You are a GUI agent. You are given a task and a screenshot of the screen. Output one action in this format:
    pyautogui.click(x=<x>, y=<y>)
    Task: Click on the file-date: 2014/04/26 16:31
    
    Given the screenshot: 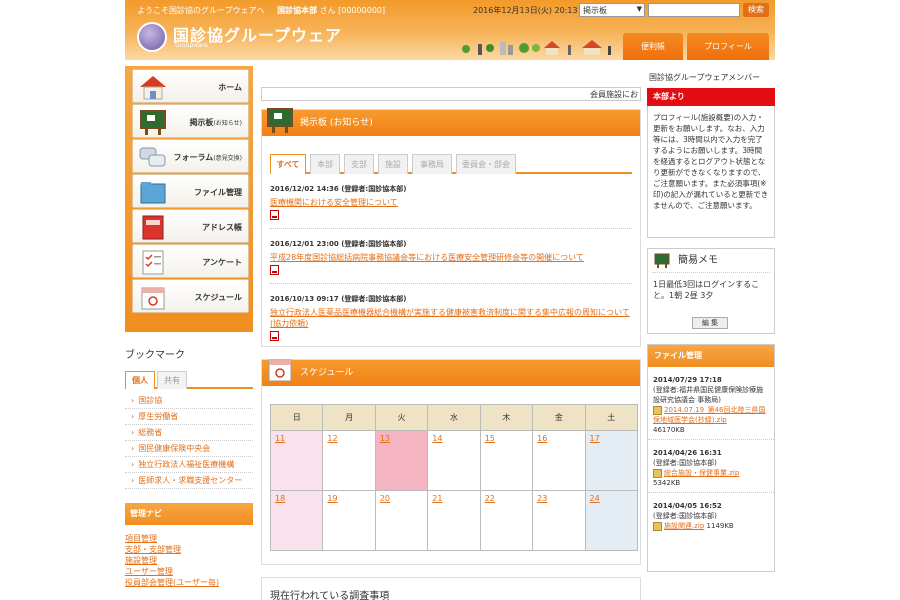 What is the action you would take?
    pyautogui.click(x=687, y=453)
    